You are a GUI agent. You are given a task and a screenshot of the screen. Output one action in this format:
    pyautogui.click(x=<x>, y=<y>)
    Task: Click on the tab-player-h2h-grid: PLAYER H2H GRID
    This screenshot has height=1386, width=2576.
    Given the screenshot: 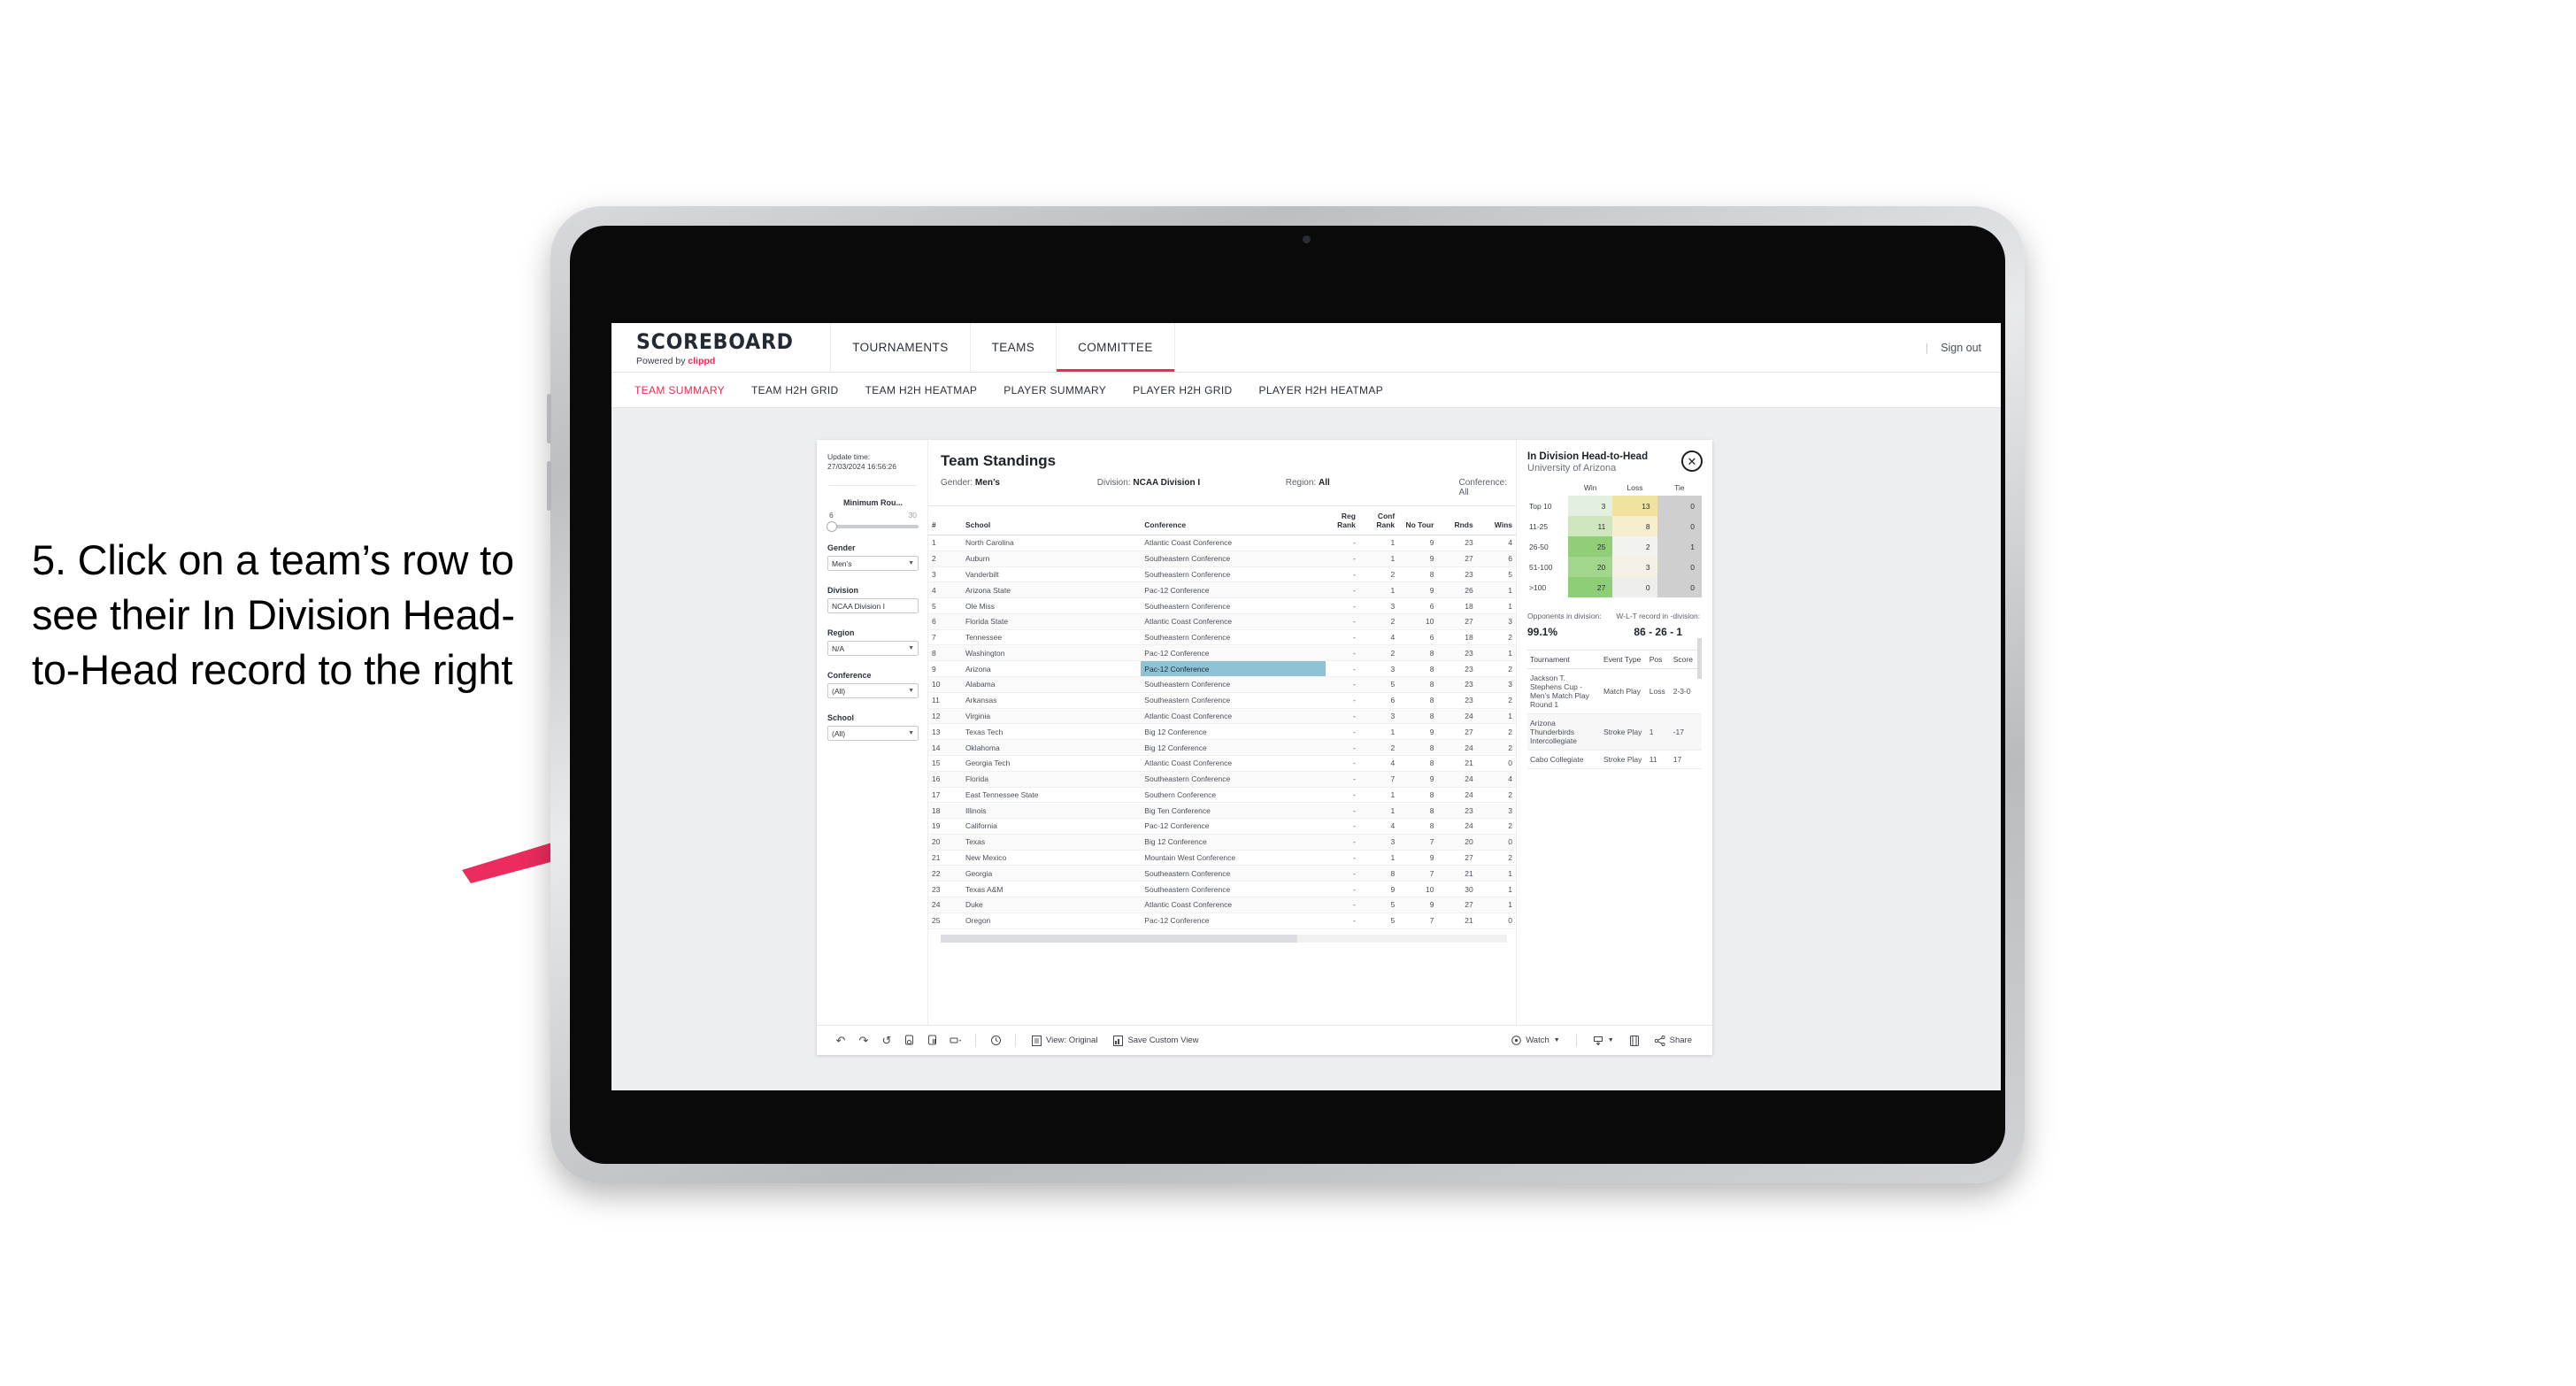 What is the action you would take?
    pyautogui.click(x=1182, y=390)
    